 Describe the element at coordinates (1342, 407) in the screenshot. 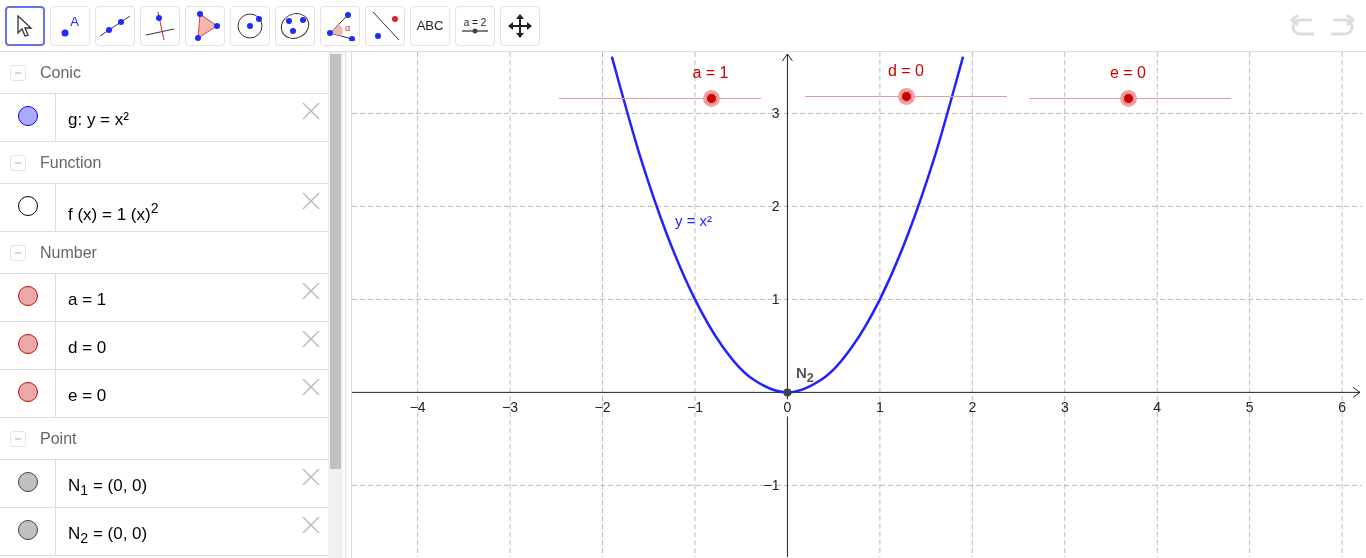

I see `tick-label: 6` at that location.